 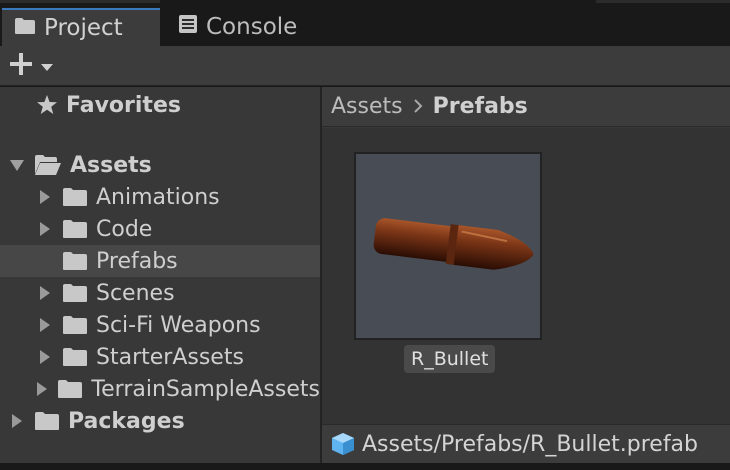 I want to click on tree-label-packages: Packages, so click(x=126, y=421).